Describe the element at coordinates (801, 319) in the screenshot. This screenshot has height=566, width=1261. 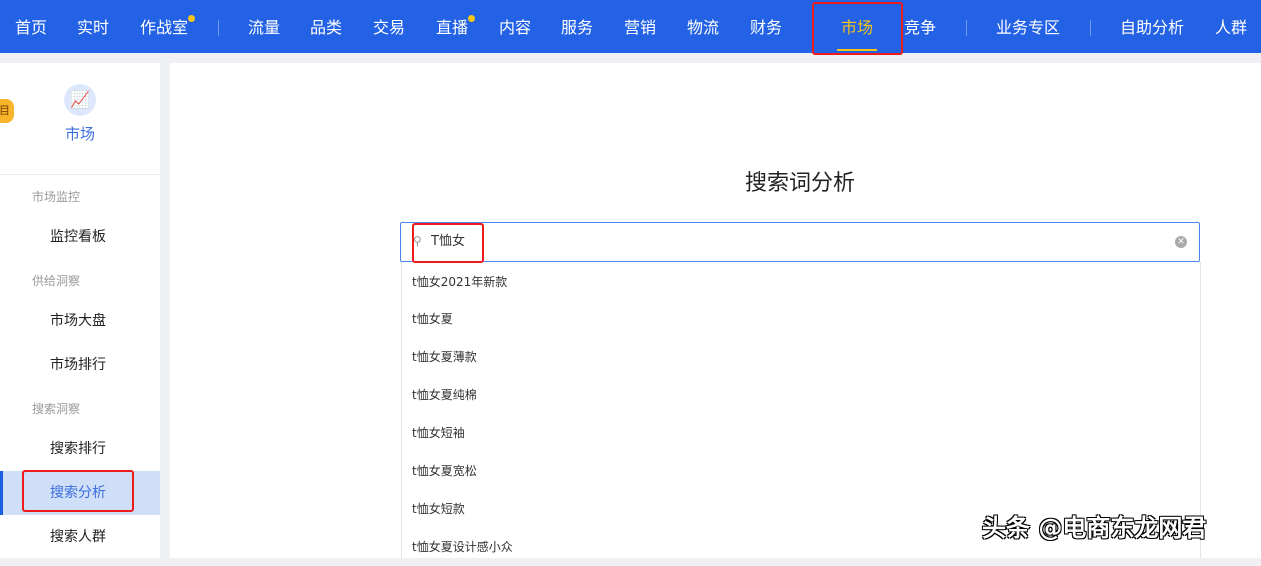
I see `suggestion-item: t恤女夏` at that location.